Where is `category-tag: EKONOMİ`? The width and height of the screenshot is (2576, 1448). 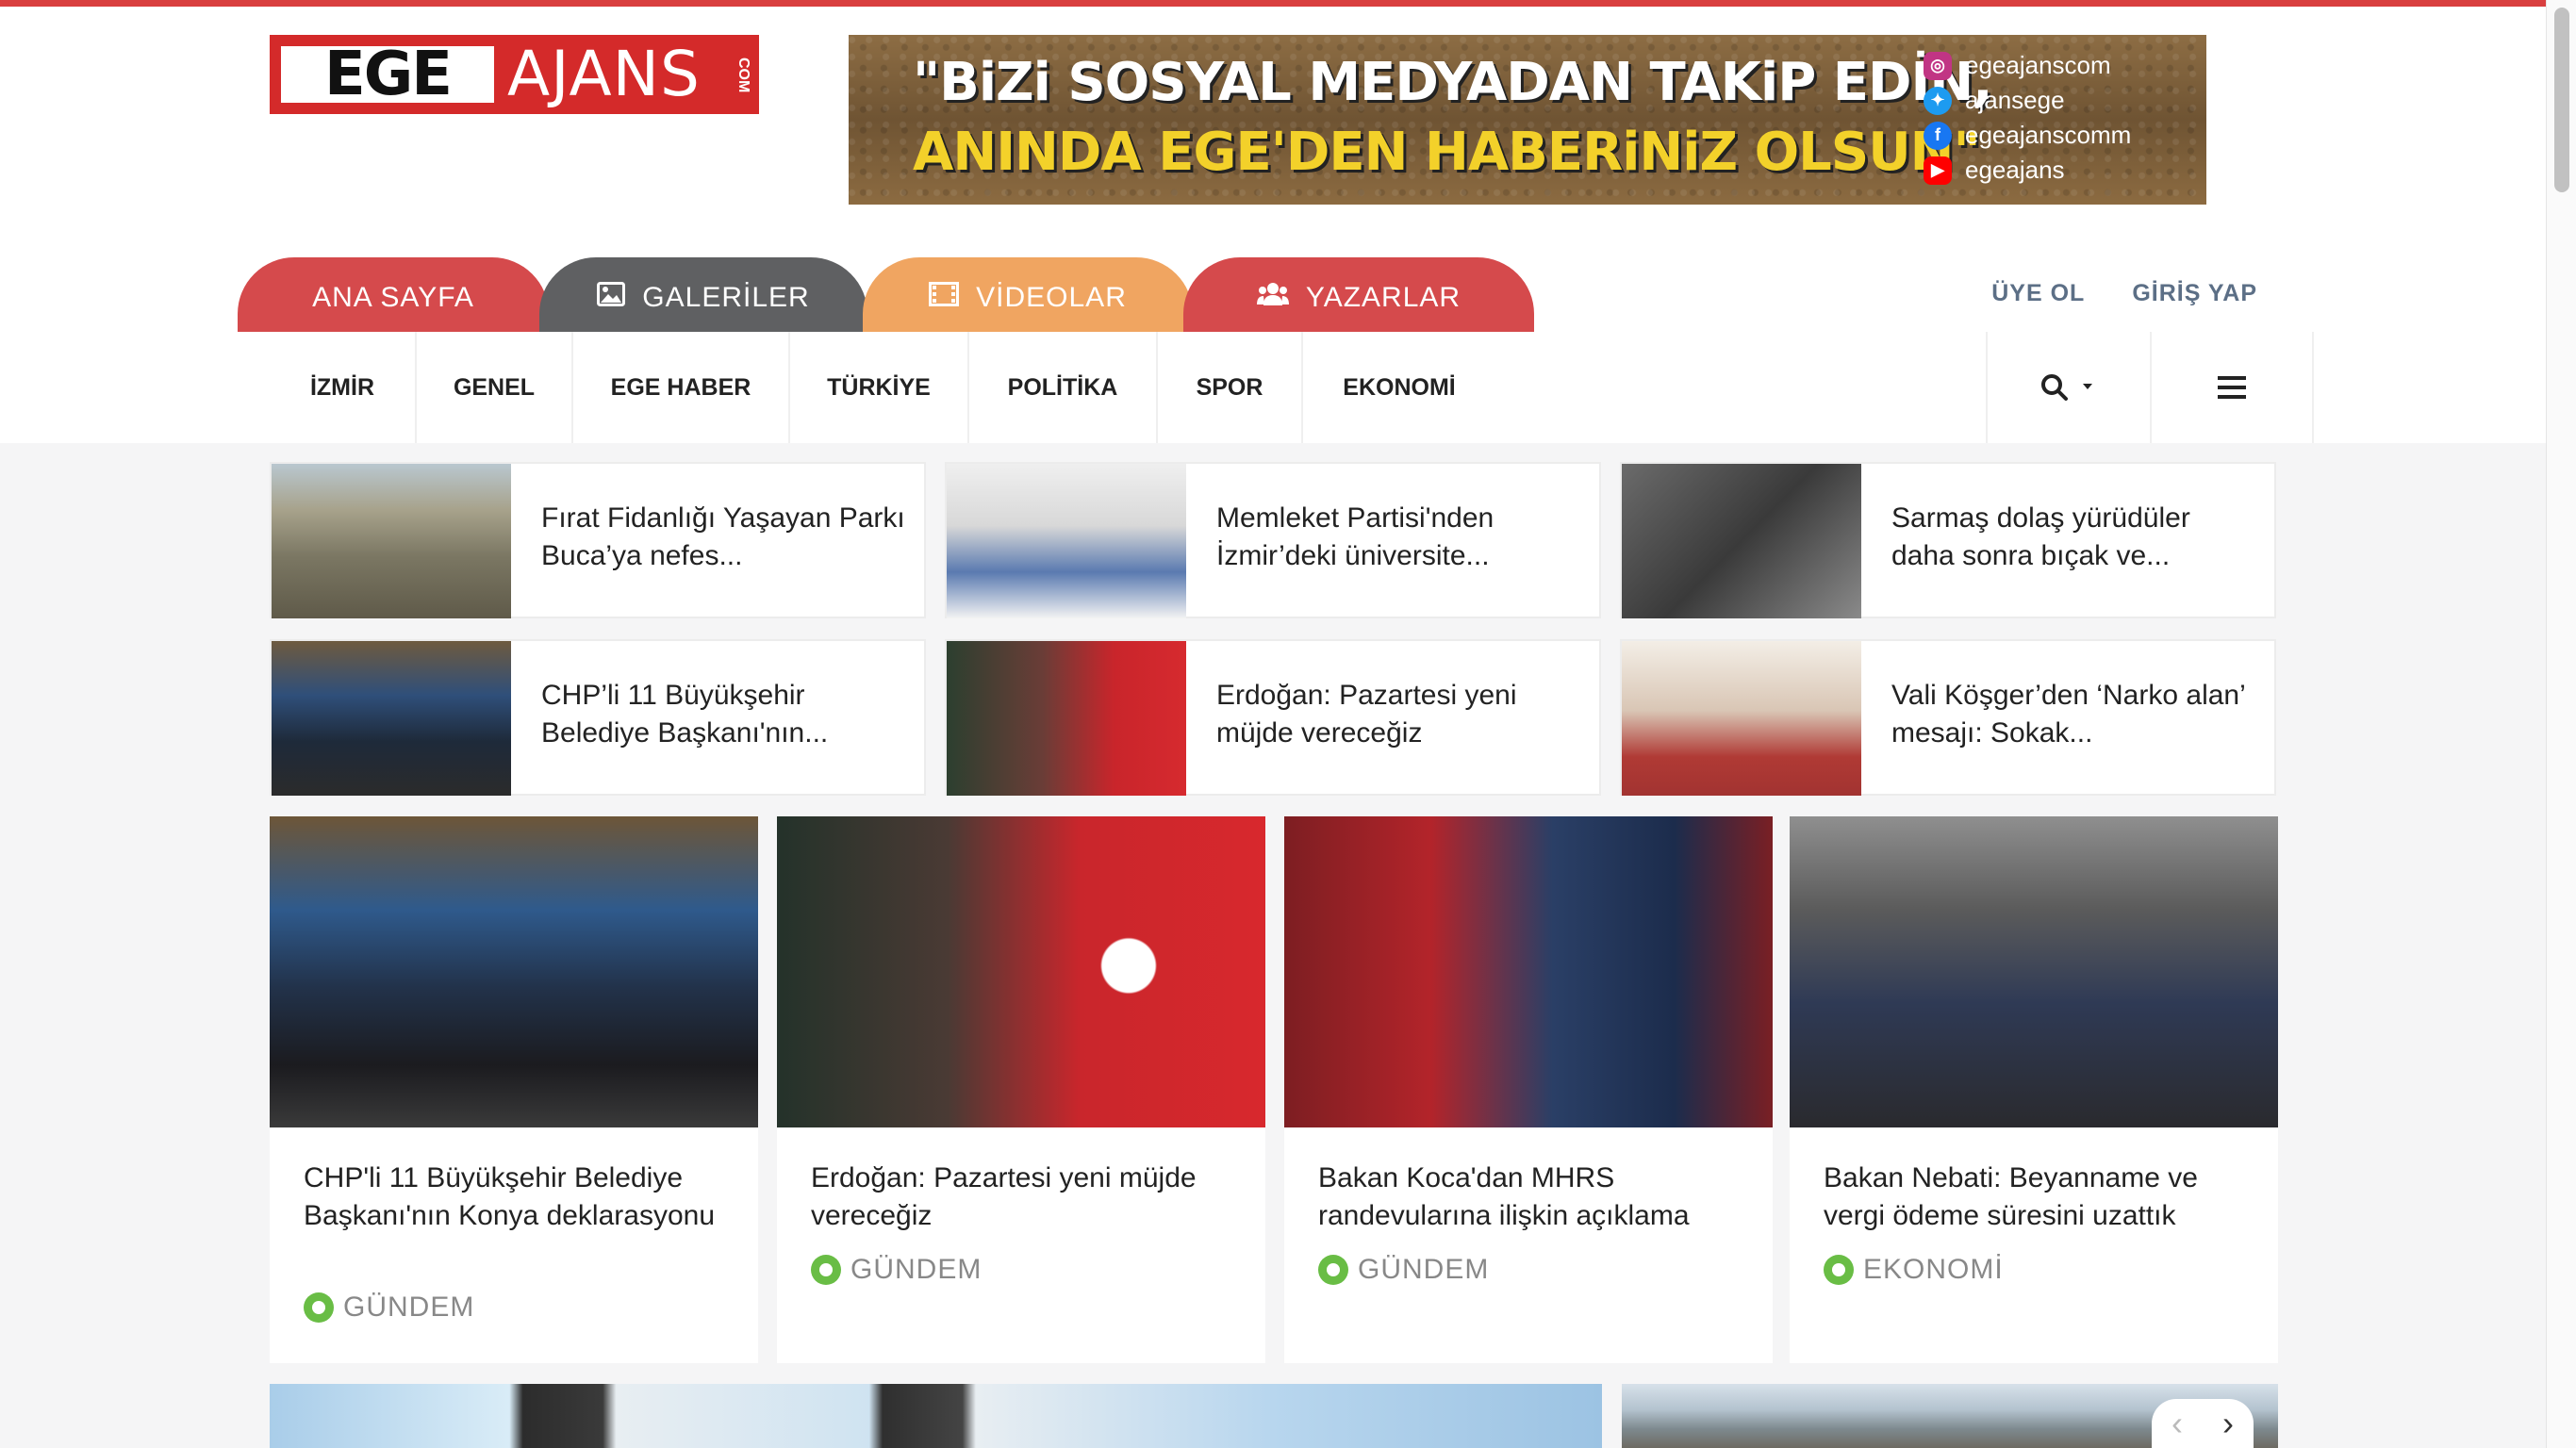
category-tag: EKONOMİ is located at coordinates (1914, 1270).